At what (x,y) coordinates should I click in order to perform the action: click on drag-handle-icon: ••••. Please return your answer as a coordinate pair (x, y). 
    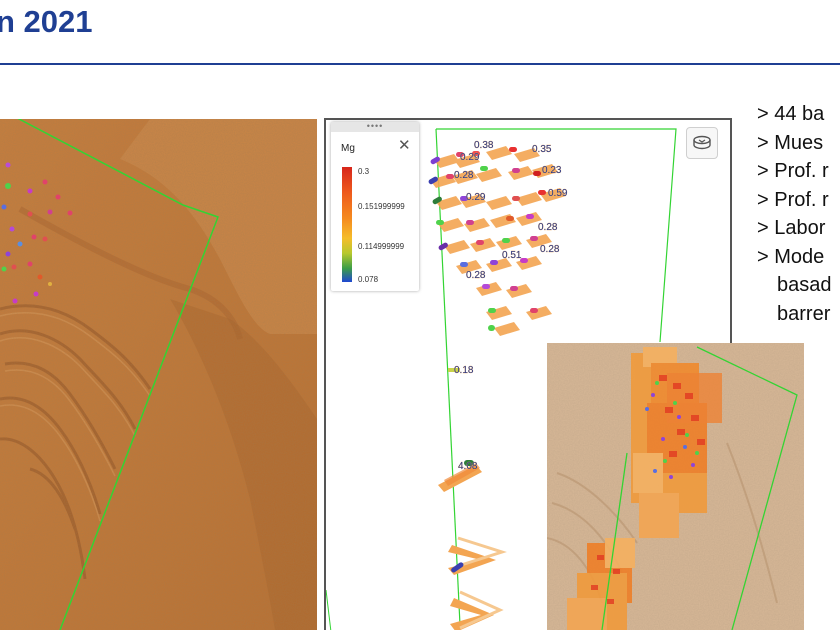
    Looking at the image, I should click on (375, 127).